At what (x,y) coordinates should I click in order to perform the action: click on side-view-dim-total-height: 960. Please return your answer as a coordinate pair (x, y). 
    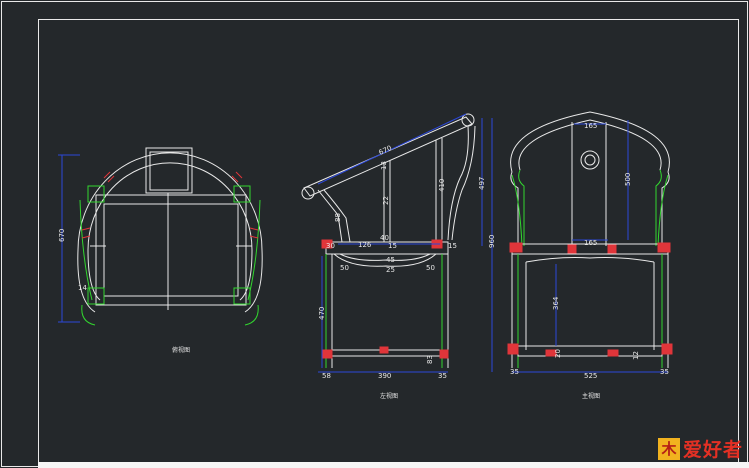
    Looking at the image, I should click on (492, 241).